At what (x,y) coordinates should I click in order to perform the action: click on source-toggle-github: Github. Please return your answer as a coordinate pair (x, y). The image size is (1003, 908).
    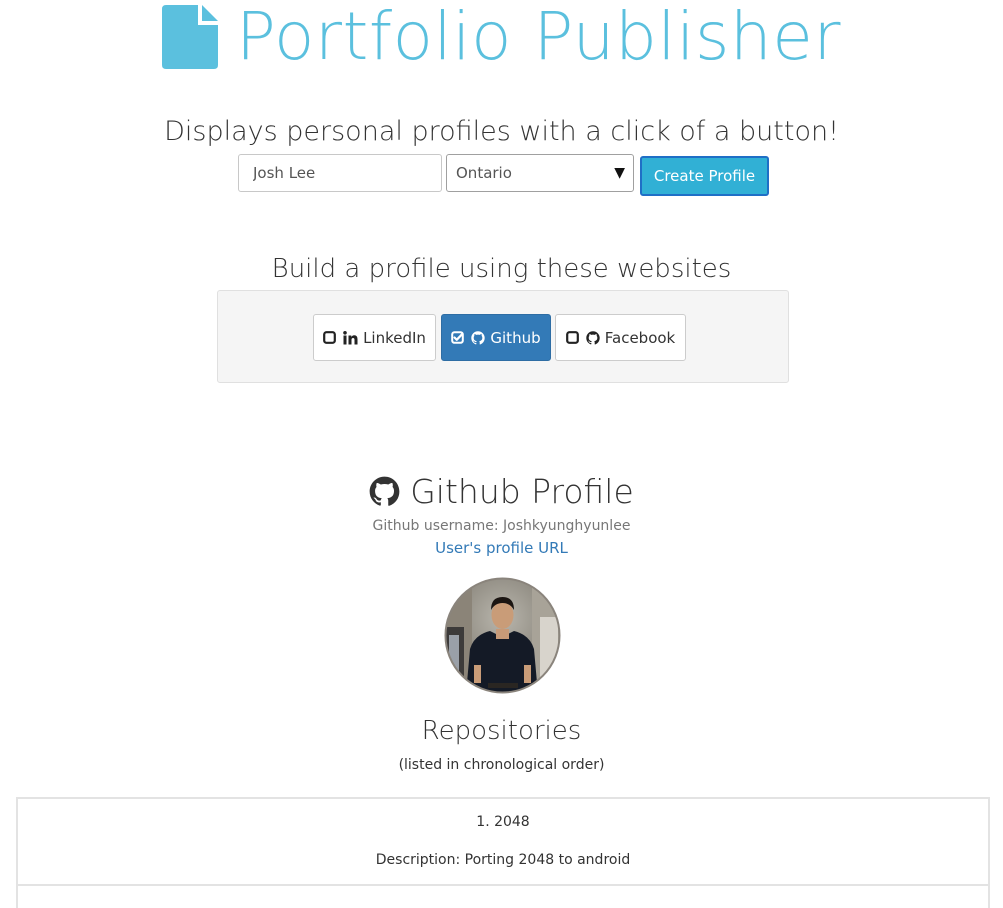
    Looking at the image, I should click on (496, 337).